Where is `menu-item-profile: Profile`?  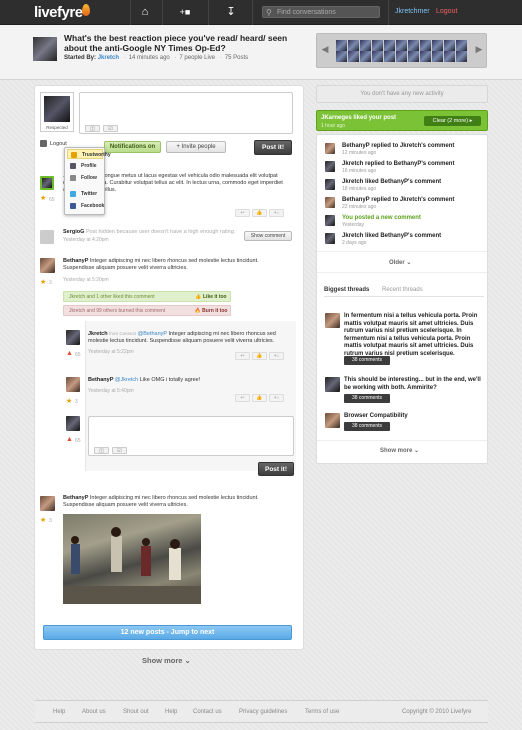 menu-item-profile: Profile is located at coordinates (85, 166).